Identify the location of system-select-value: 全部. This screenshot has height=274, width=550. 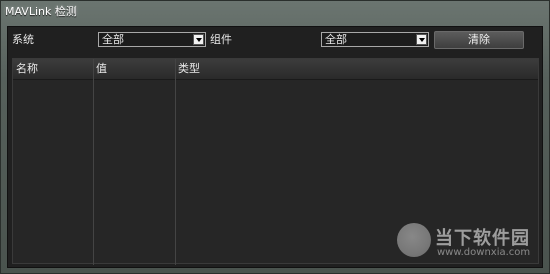
(113, 39).